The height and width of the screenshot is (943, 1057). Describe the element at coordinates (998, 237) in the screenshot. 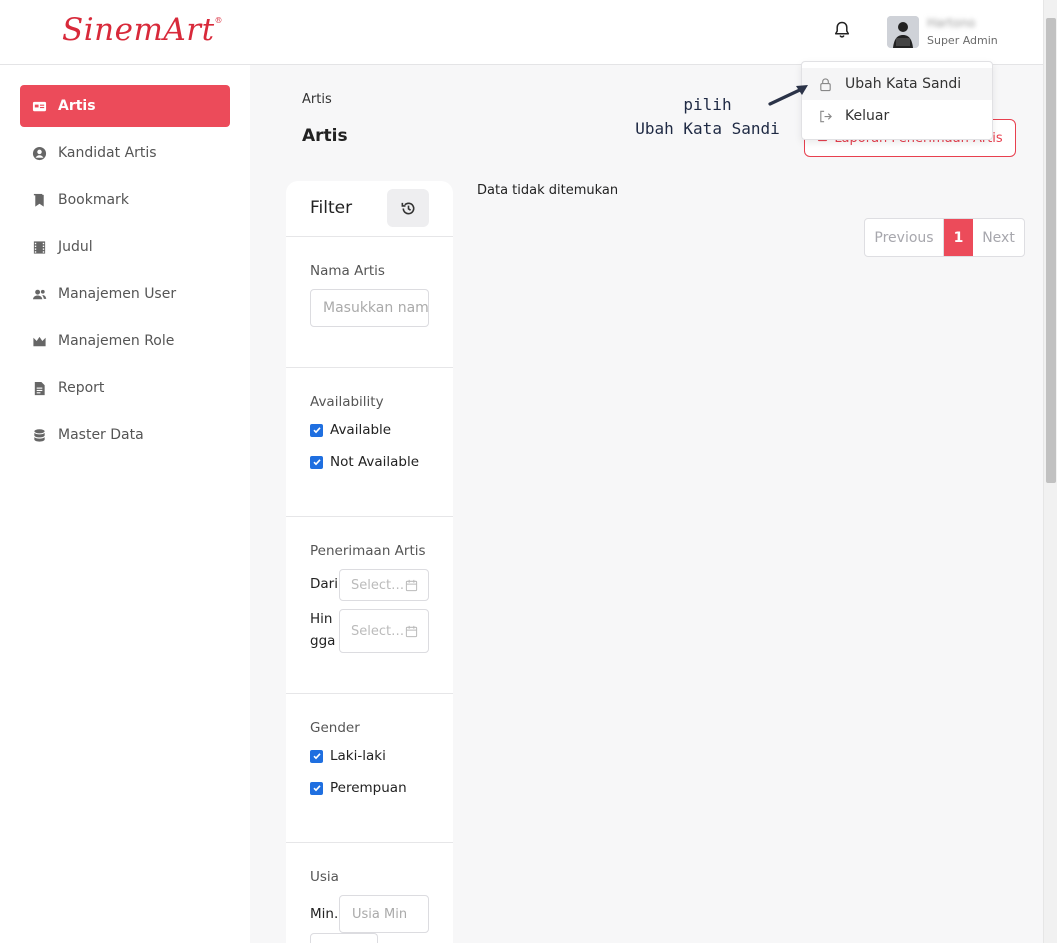

I see `pagination-next: Next` at that location.